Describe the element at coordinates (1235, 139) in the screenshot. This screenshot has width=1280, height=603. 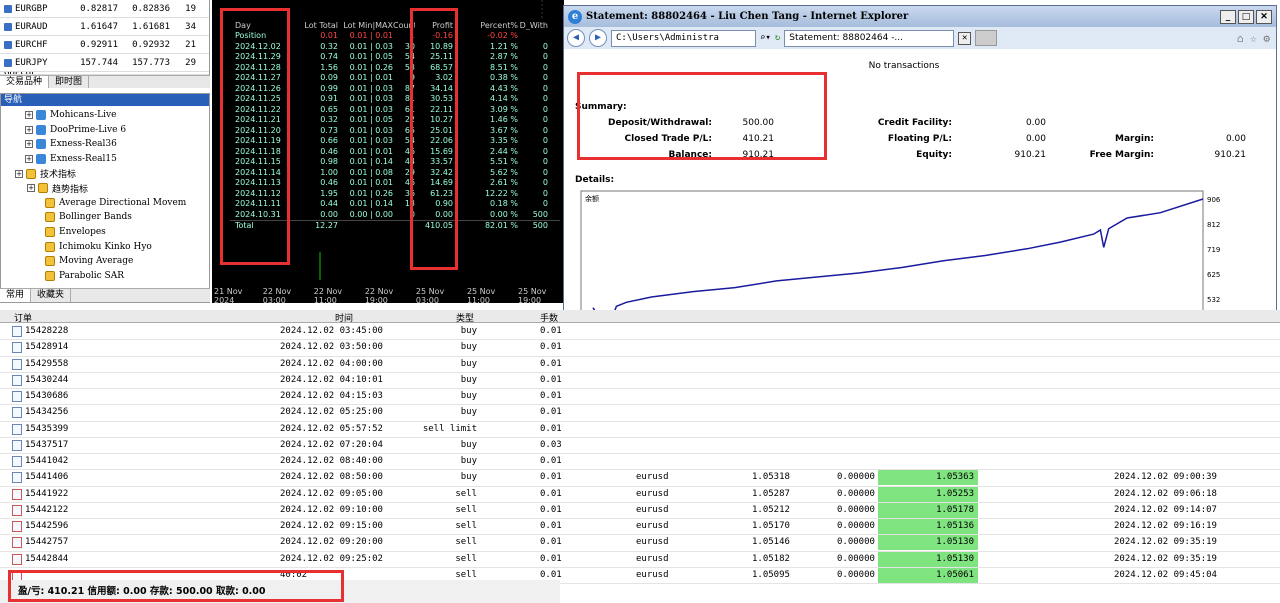
I see `margin-value: 0.00` at that location.